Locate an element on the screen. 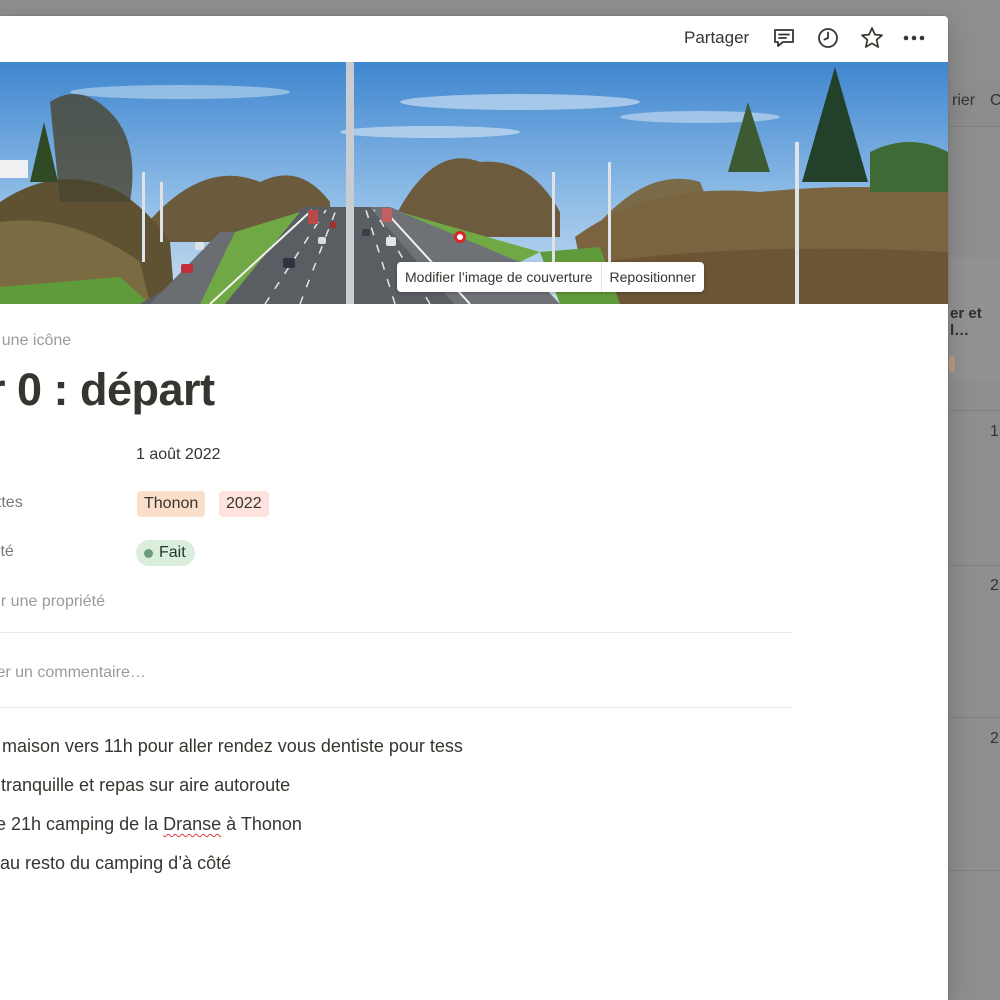 The width and height of the screenshot is (1000, 1000). content-line: s au resto du camping d’à côté is located at coordinates (115, 863).